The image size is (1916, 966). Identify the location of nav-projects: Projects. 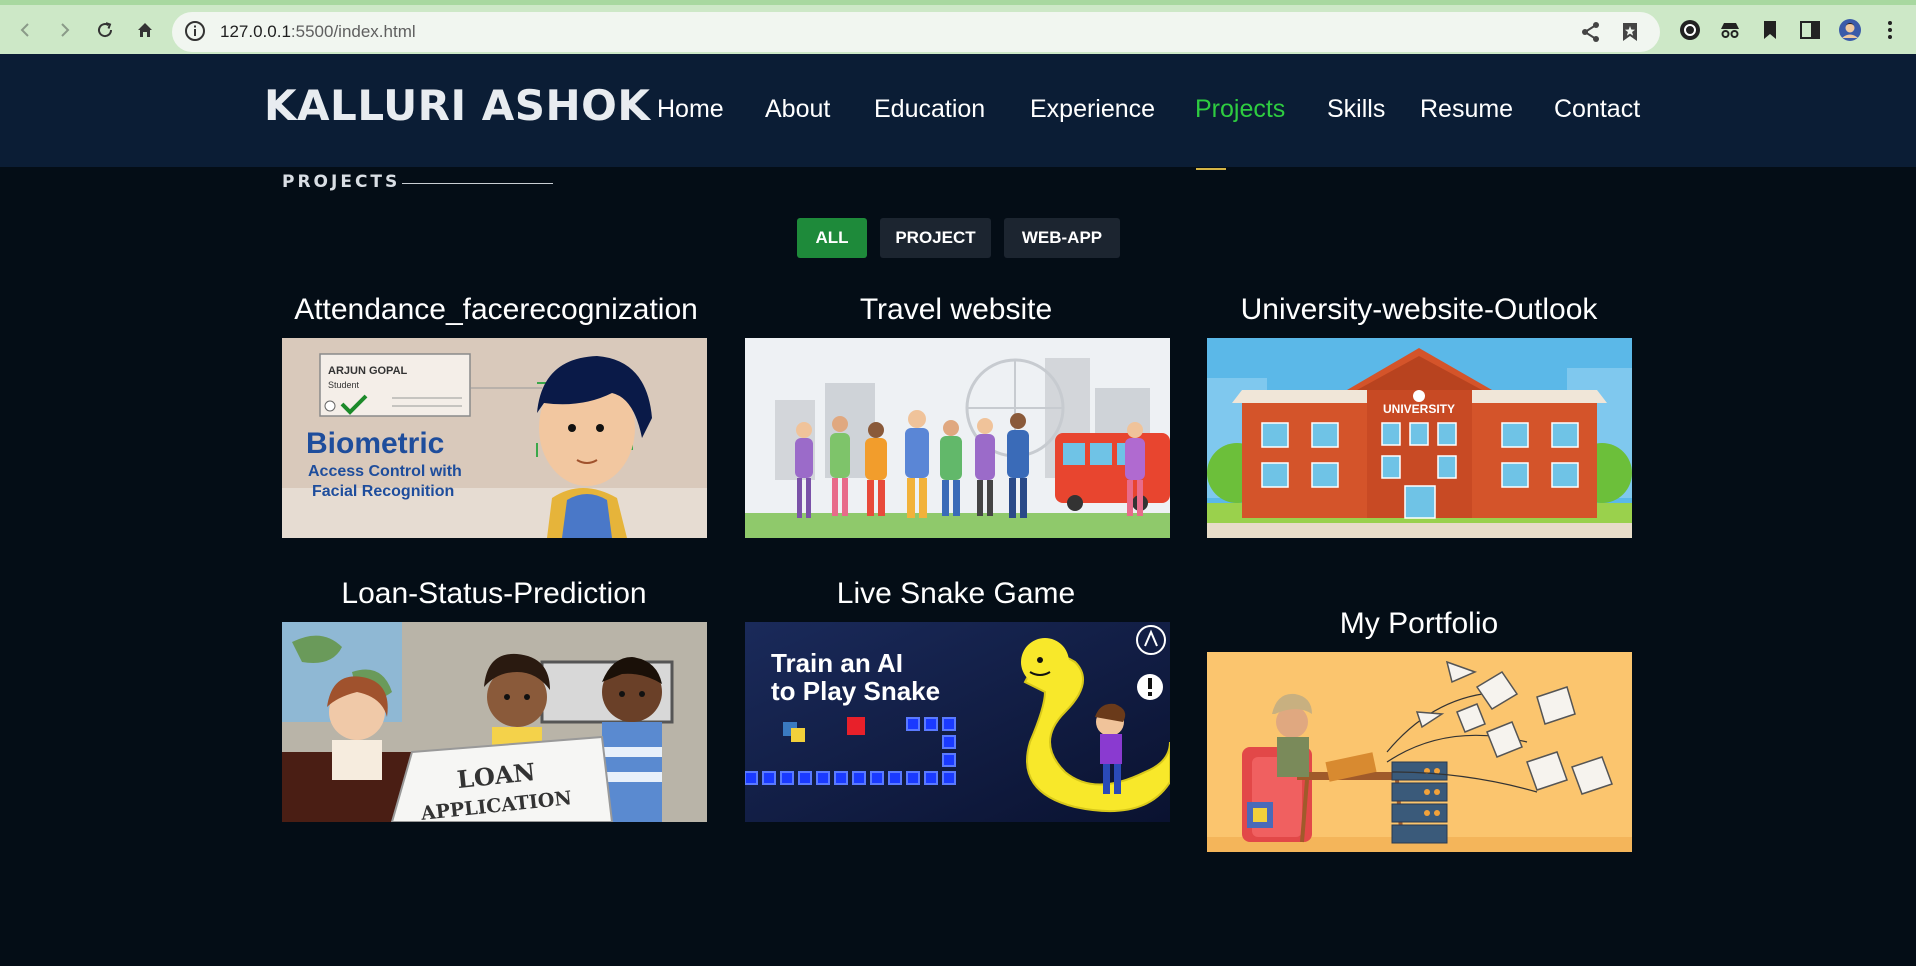
(1240, 109).